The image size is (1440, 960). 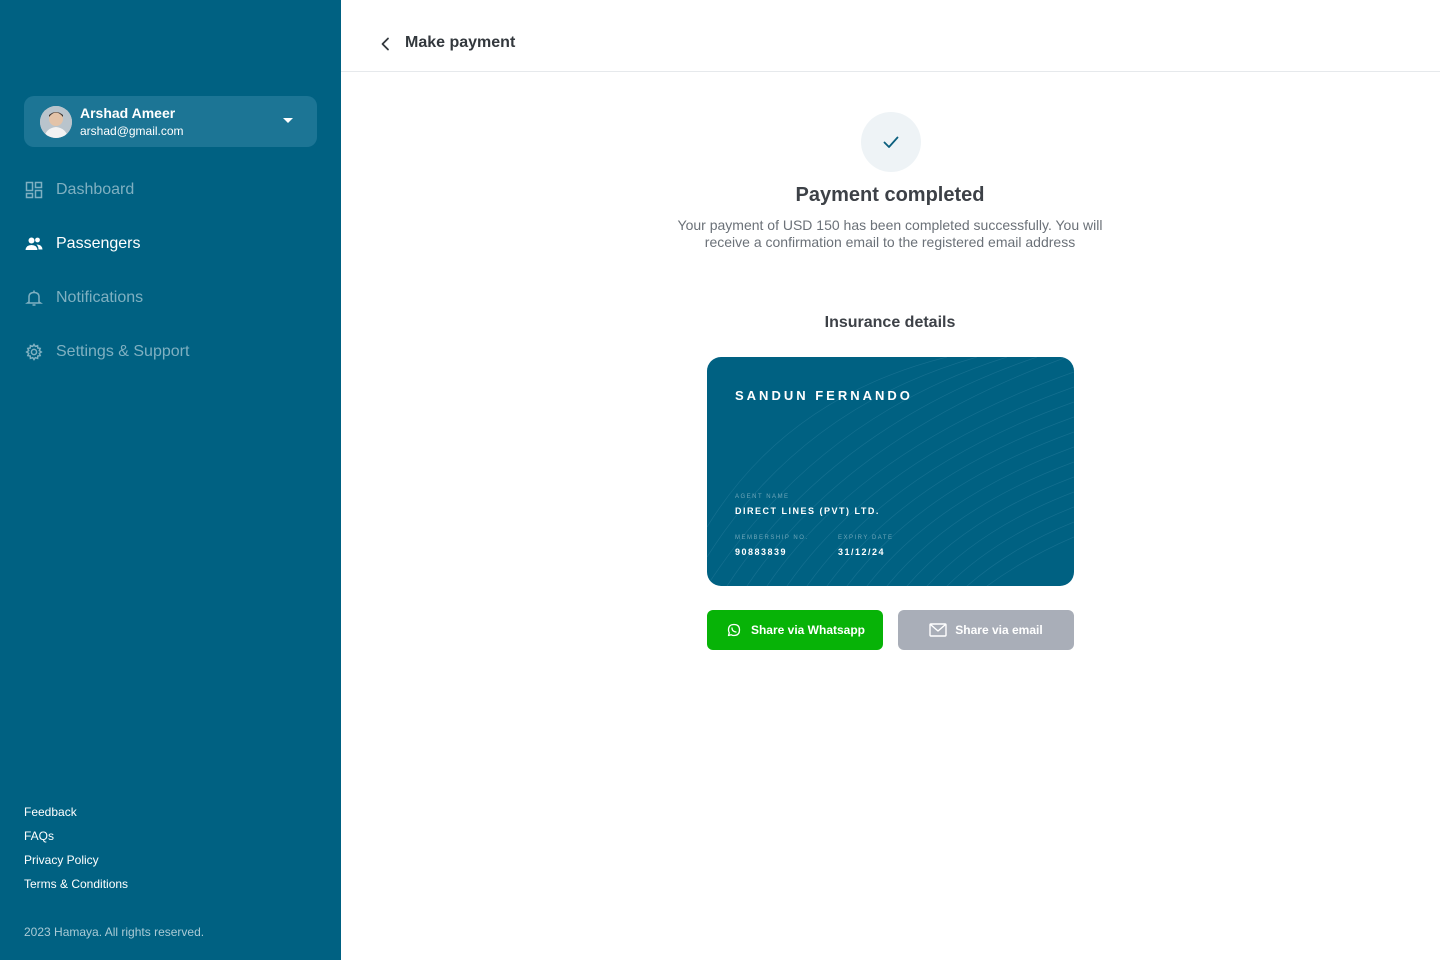 What do you see at coordinates (734, 630) in the screenshot?
I see `whatsapp-icon` at bounding box center [734, 630].